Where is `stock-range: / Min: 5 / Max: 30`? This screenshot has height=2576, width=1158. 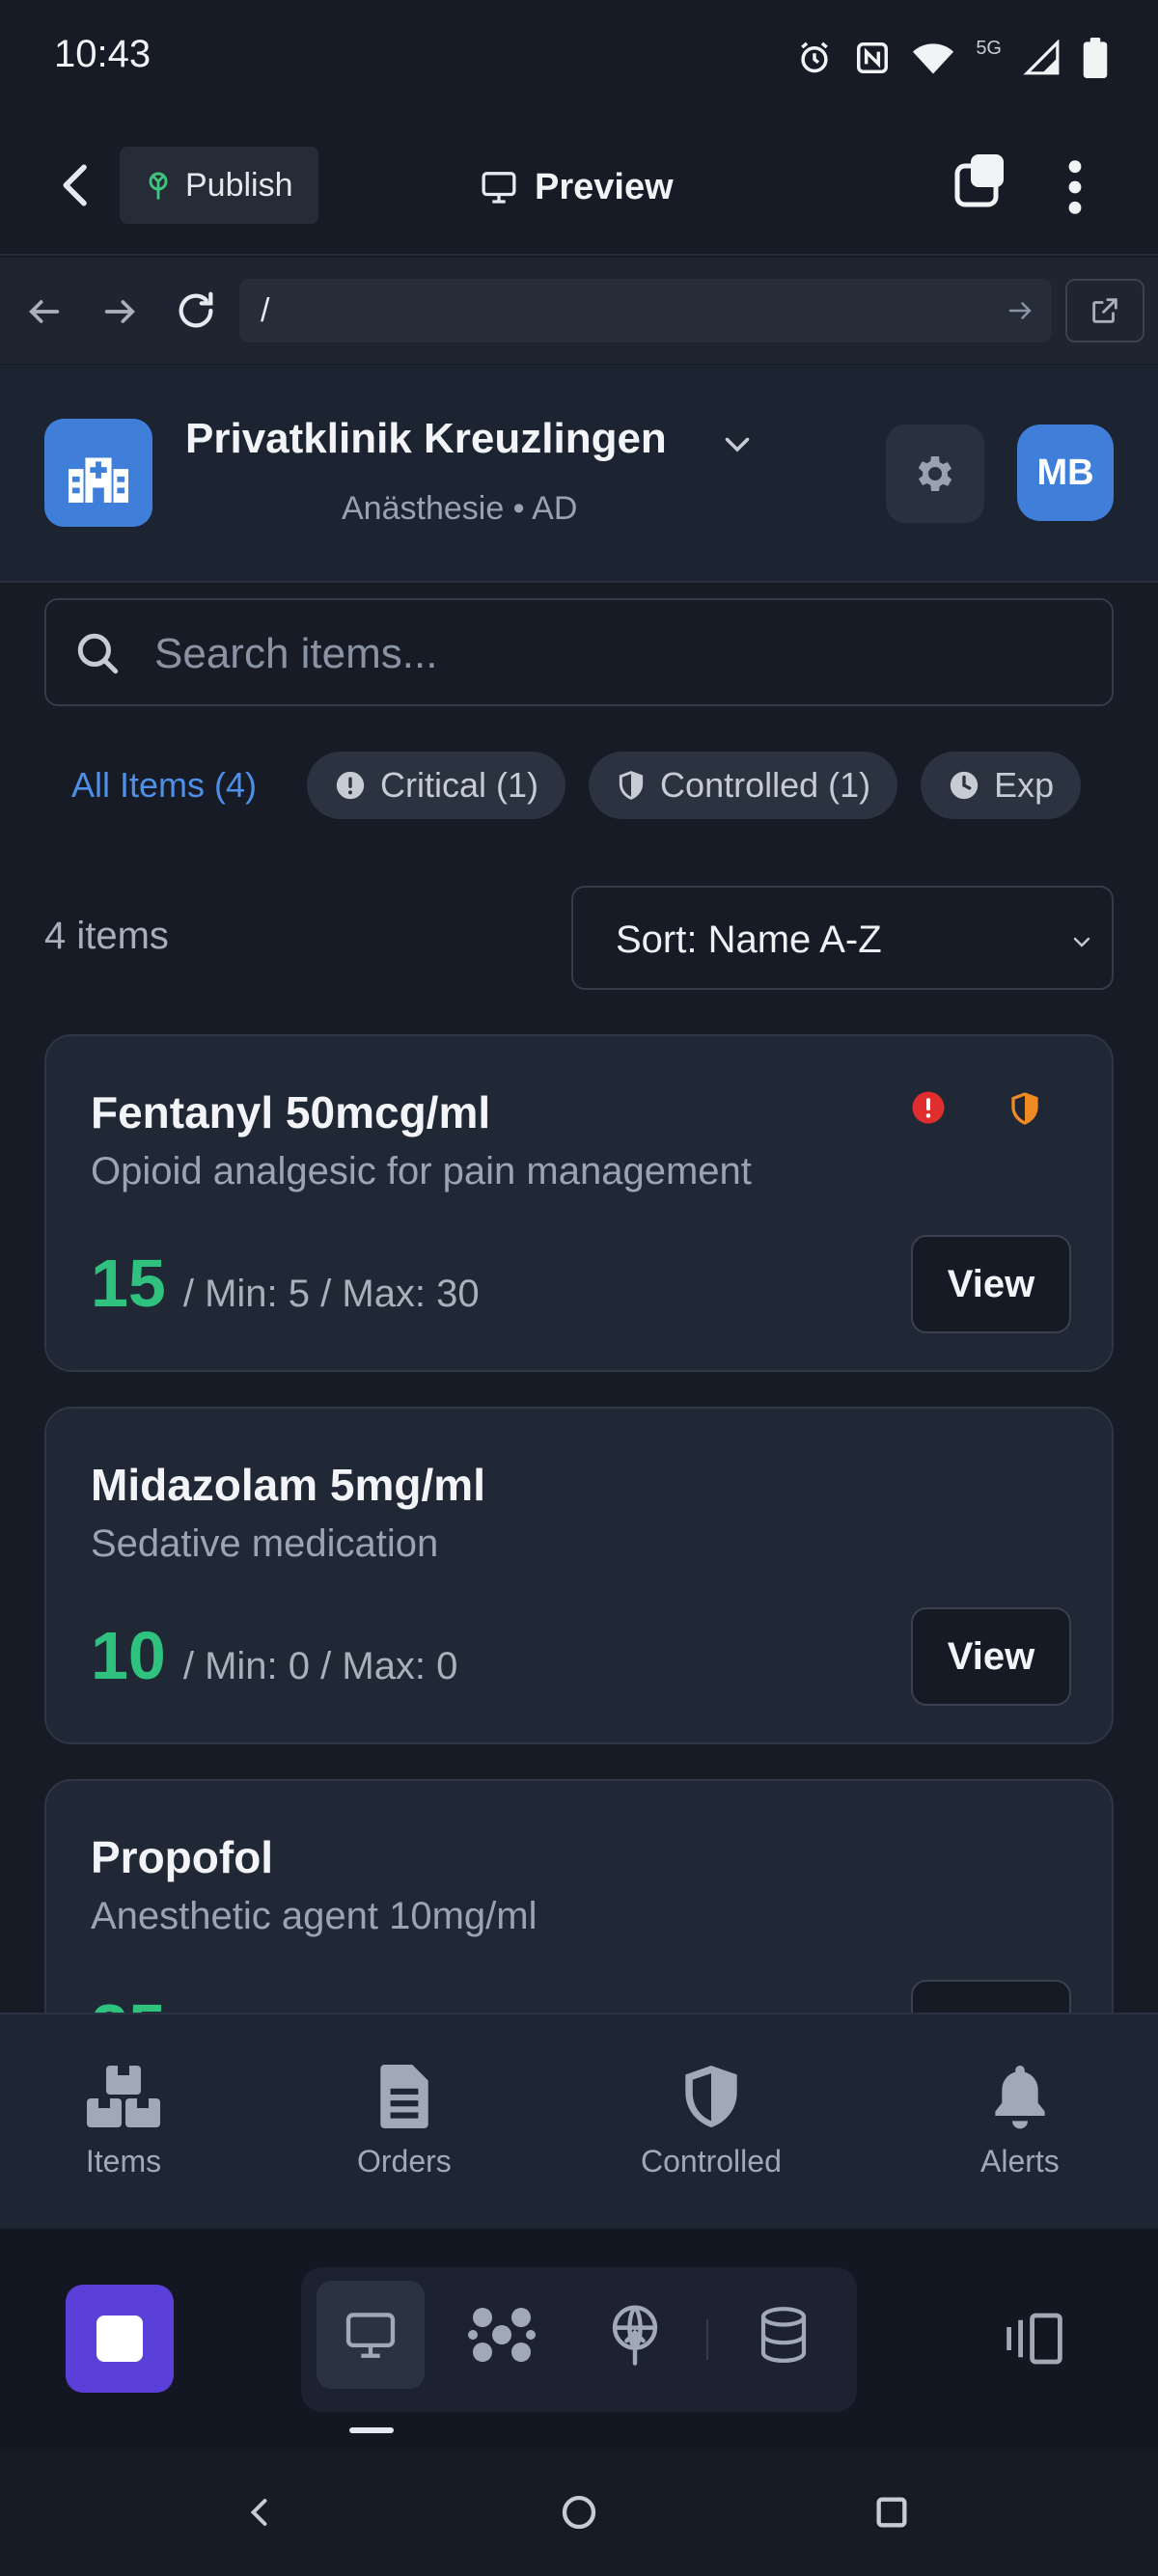
stock-range: / Min: 5 / Max: 30 is located at coordinates (331, 1294).